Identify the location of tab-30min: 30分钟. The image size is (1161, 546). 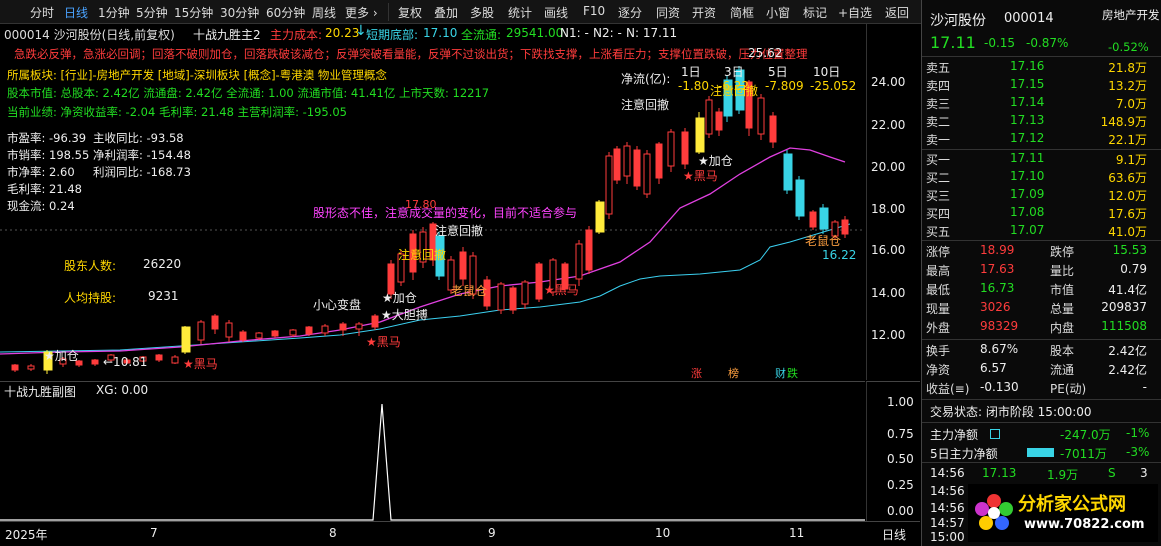
(239, 12).